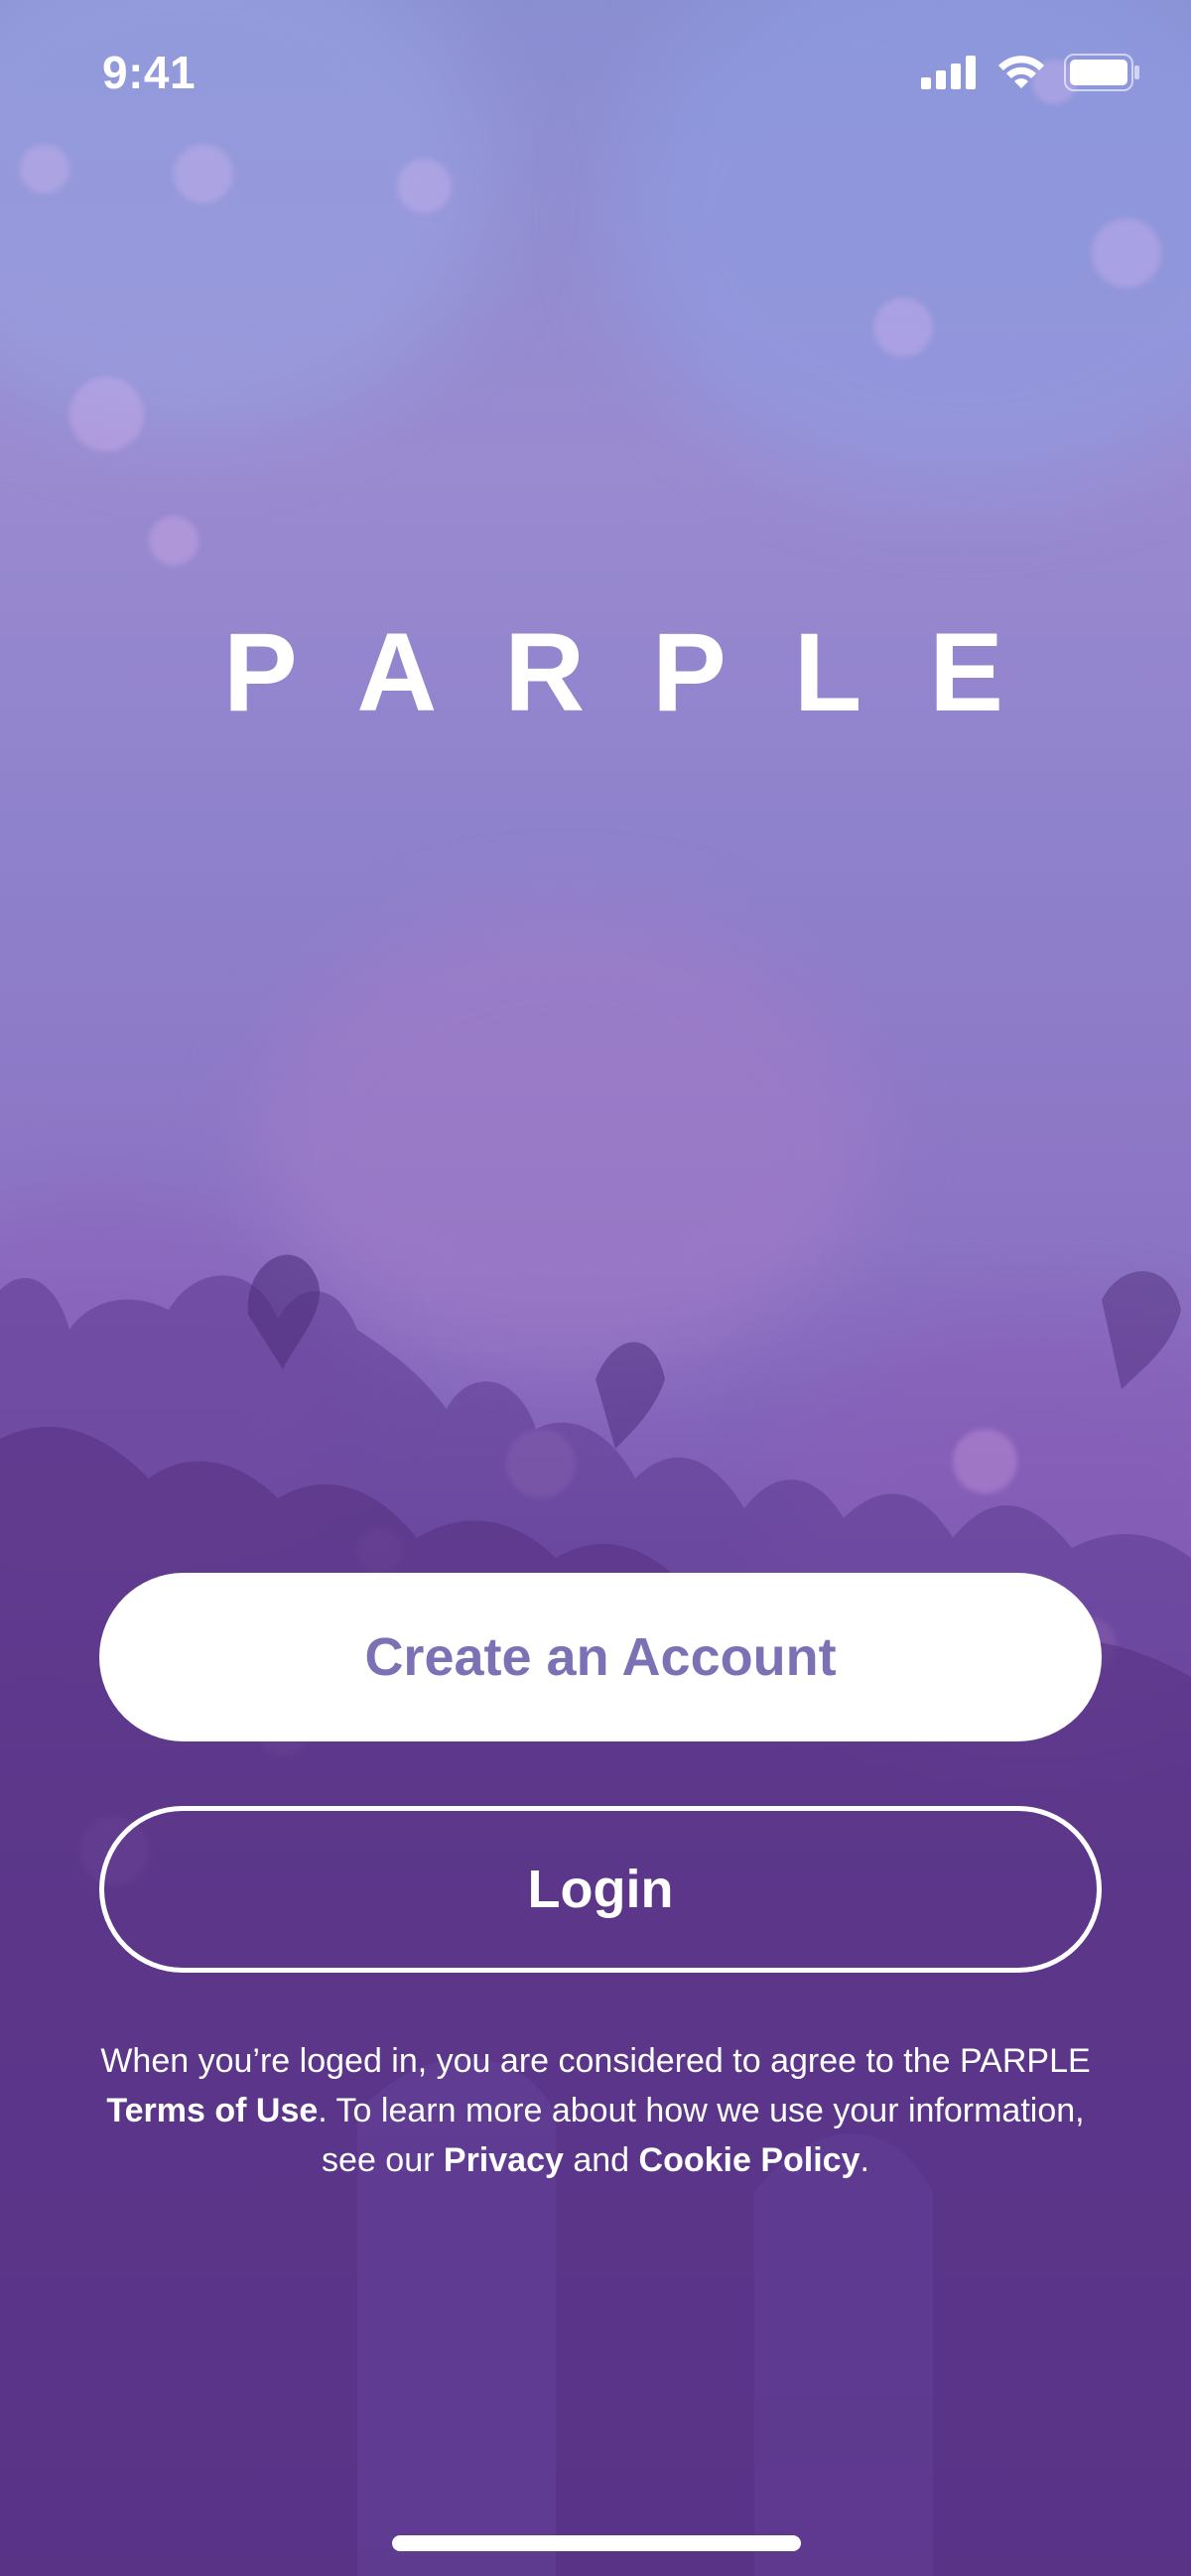 The height and width of the screenshot is (2576, 1191). I want to click on wifi-icon, so click(1021, 72).